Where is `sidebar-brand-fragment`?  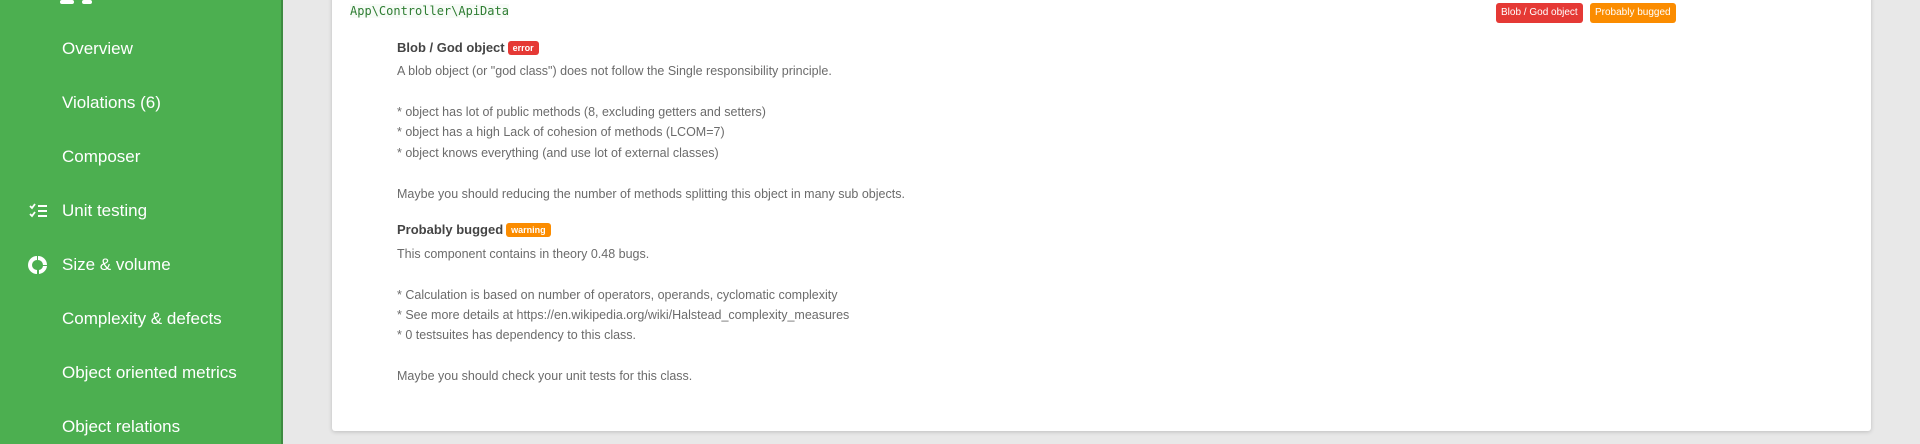 sidebar-brand-fragment is located at coordinates (100, 2).